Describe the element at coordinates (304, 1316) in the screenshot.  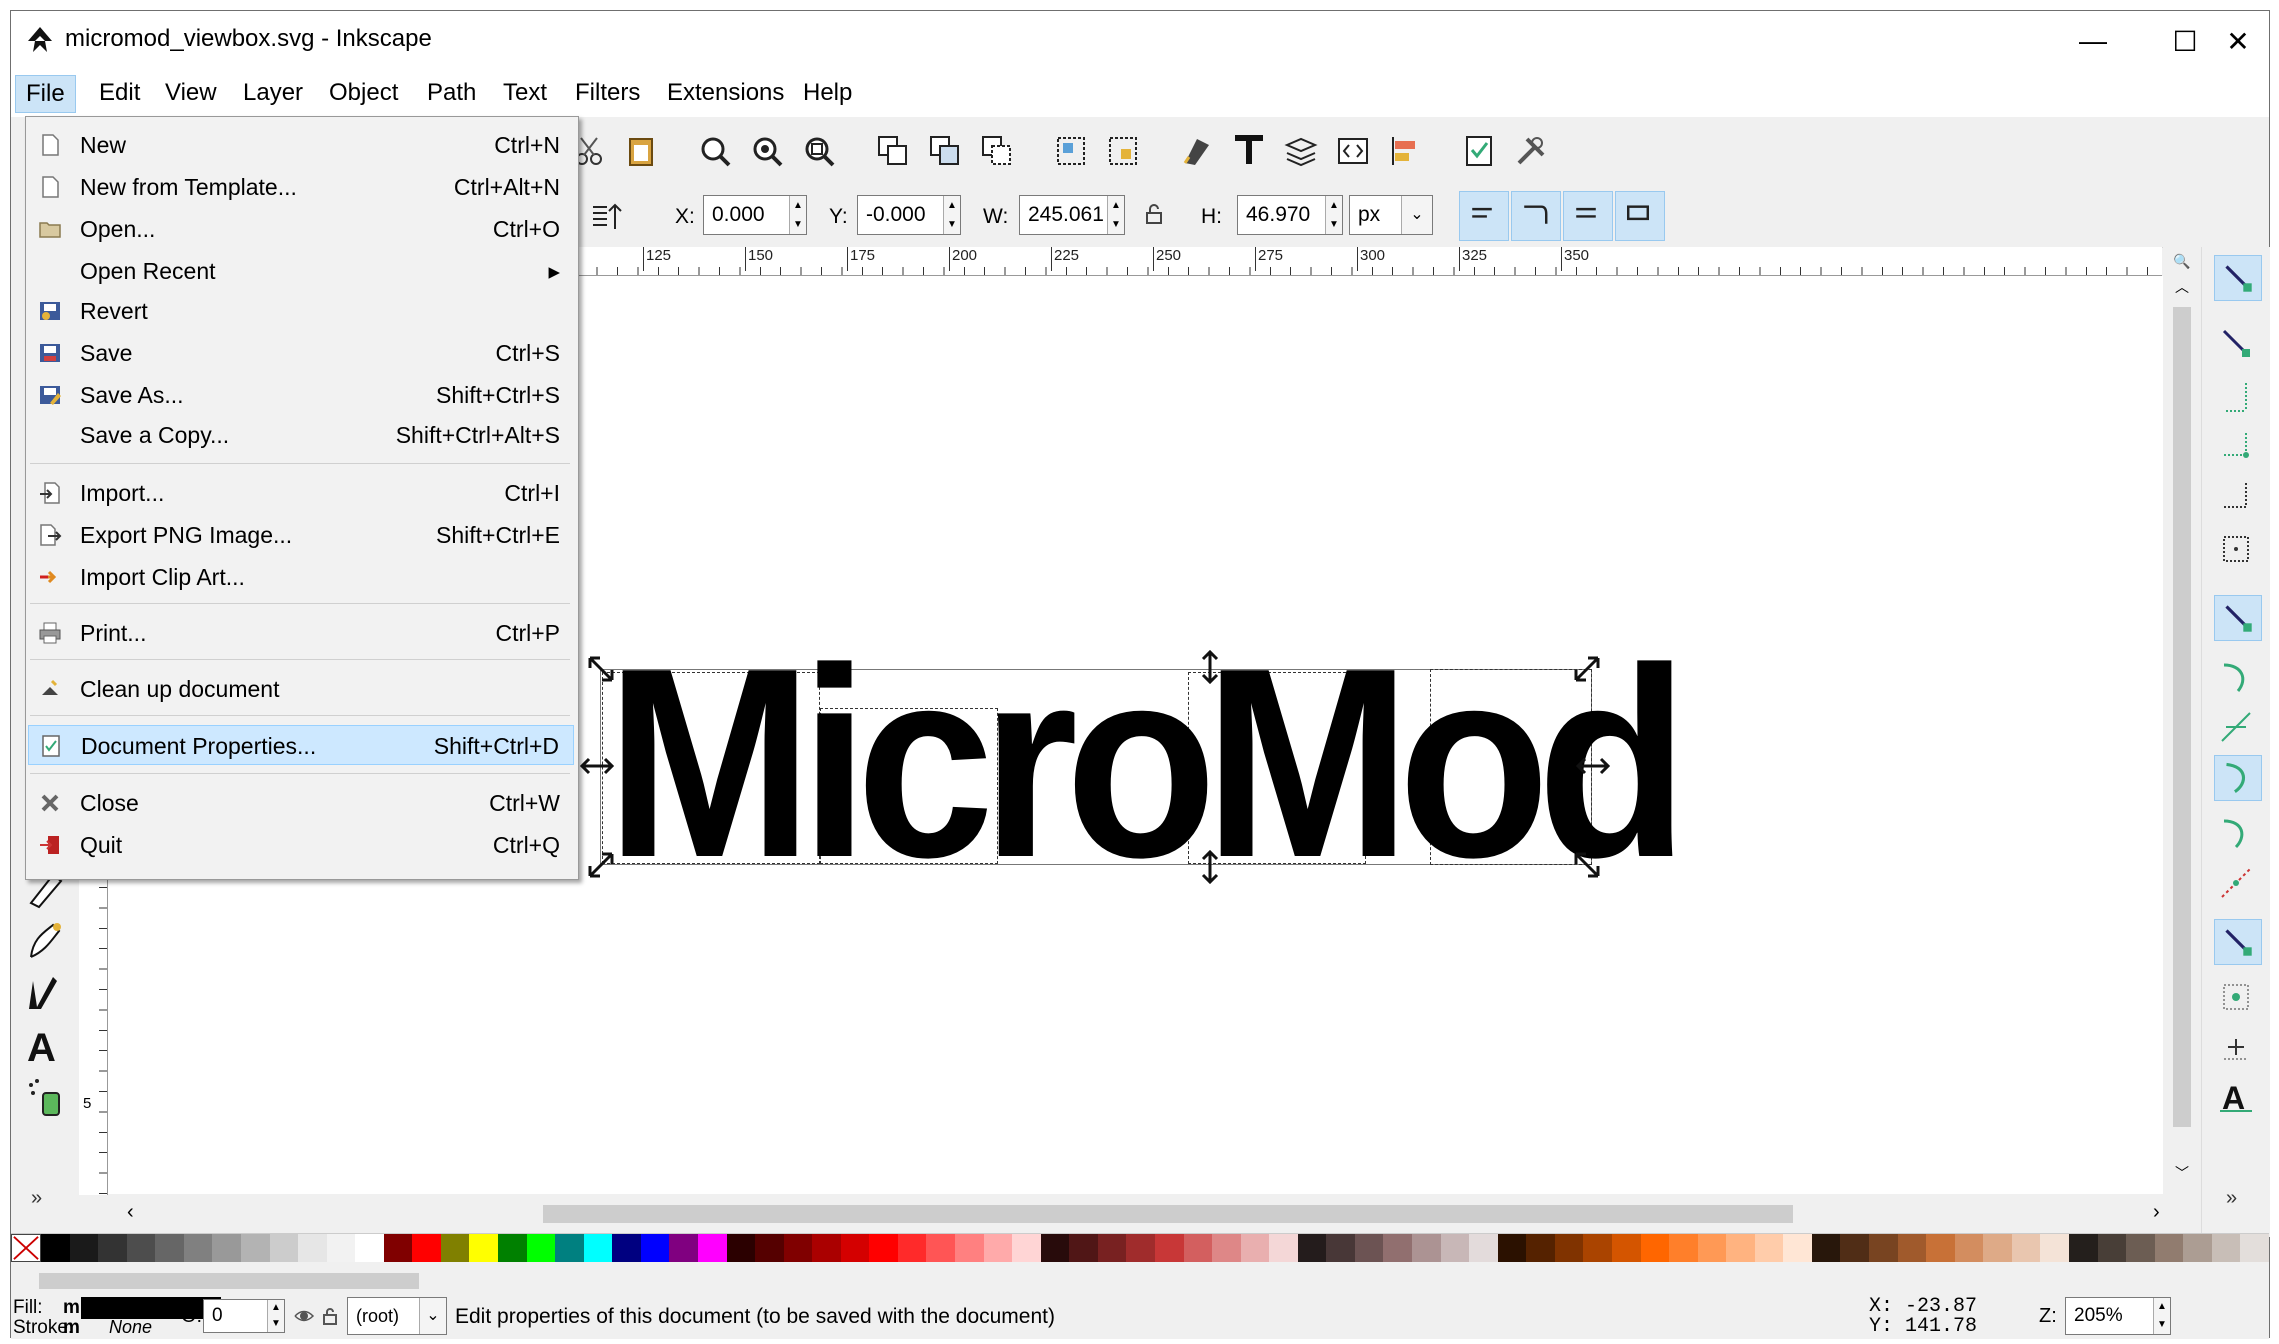
I see `layer-visibility-icon` at that location.